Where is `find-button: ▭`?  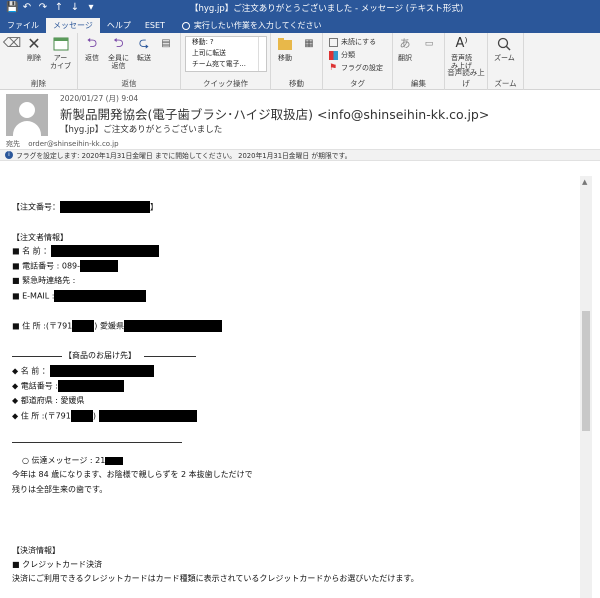
find-button: ▭ is located at coordinates (429, 45).